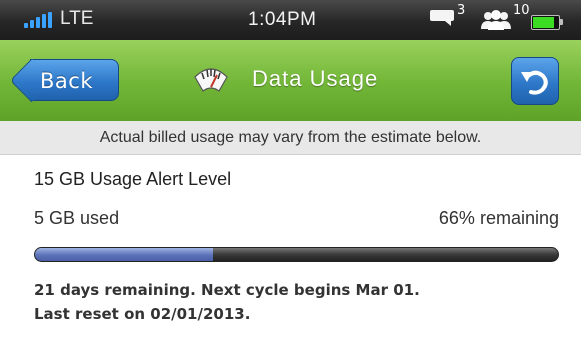 Image resolution: width=581 pixels, height=343 pixels. What do you see at coordinates (133, 179) in the screenshot?
I see `alert-level-title: 15 GB Usage Alert Level` at bounding box center [133, 179].